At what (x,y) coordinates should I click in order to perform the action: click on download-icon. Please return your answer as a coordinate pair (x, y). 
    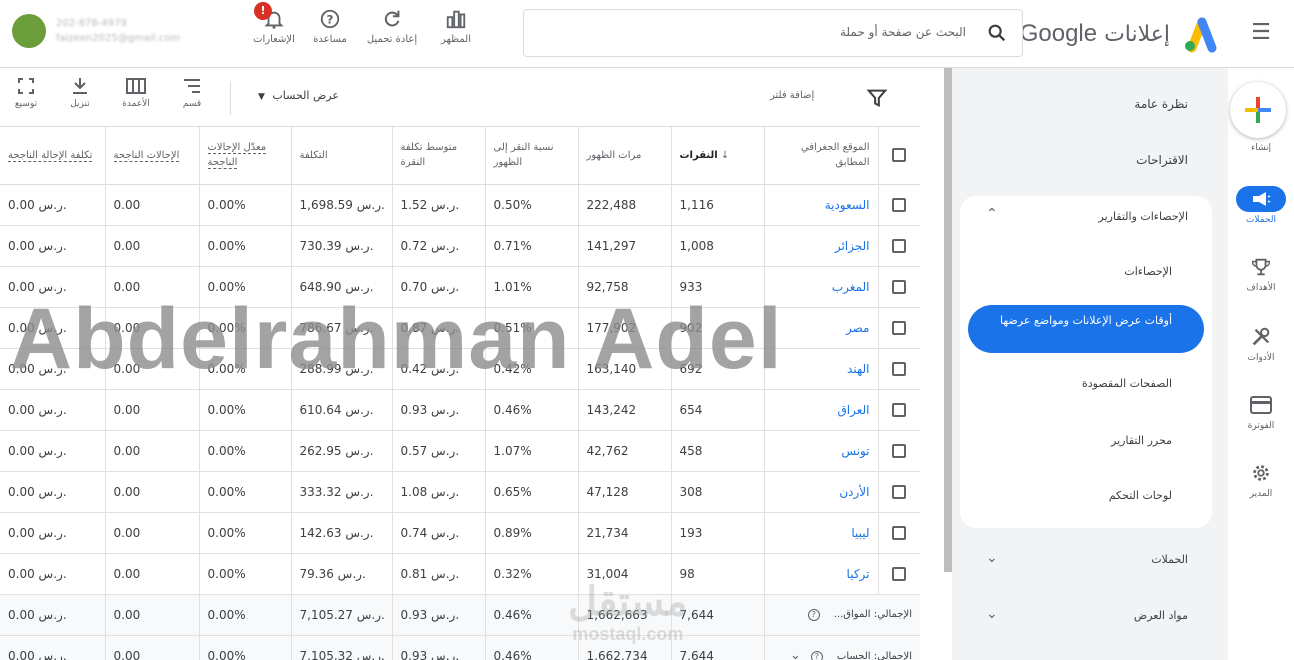
    Looking at the image, I should click on (80, 86).